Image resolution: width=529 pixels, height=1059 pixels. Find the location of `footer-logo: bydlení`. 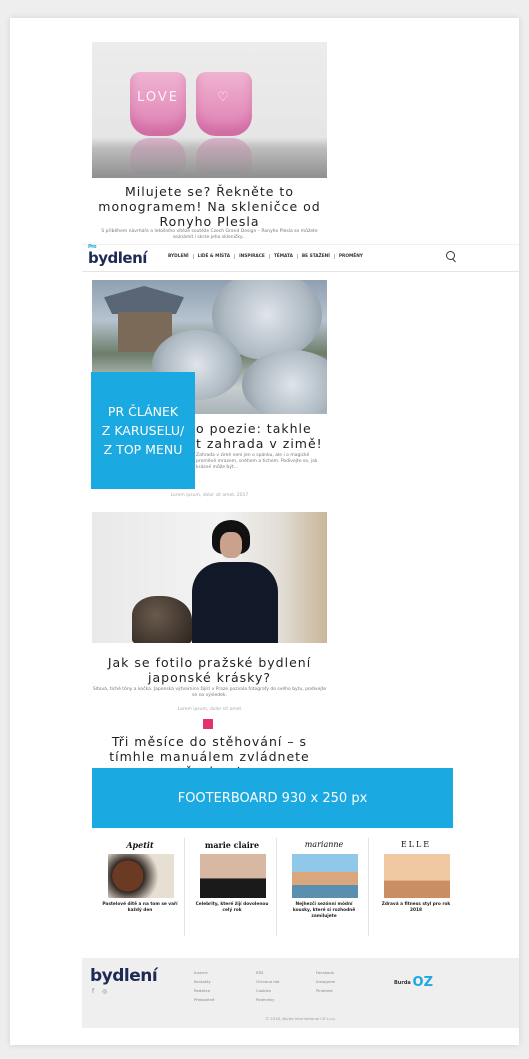

footer-logo: bydlení is located at coordinates (124, 976).